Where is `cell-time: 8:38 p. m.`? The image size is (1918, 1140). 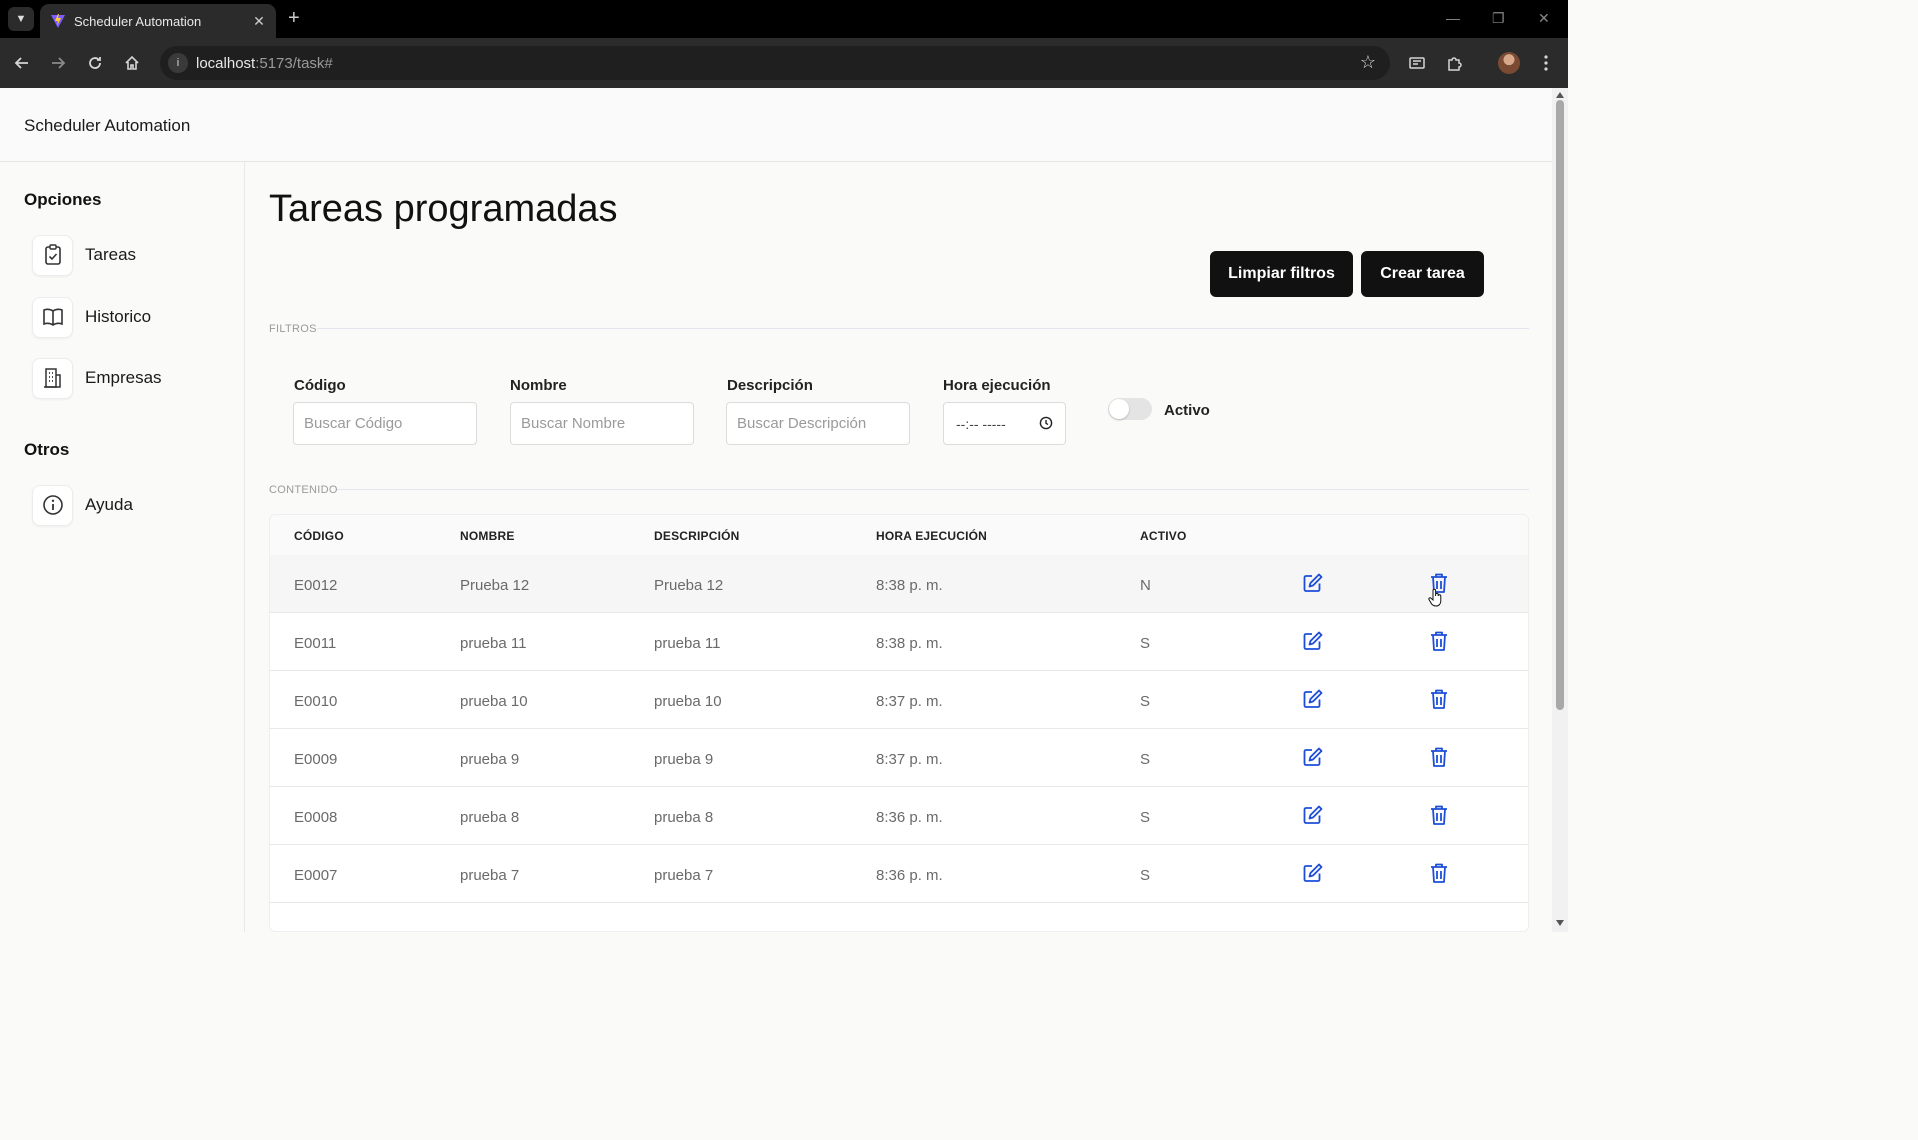
cell-time: 8:38 p. m. is located at coordinates (909, 643).